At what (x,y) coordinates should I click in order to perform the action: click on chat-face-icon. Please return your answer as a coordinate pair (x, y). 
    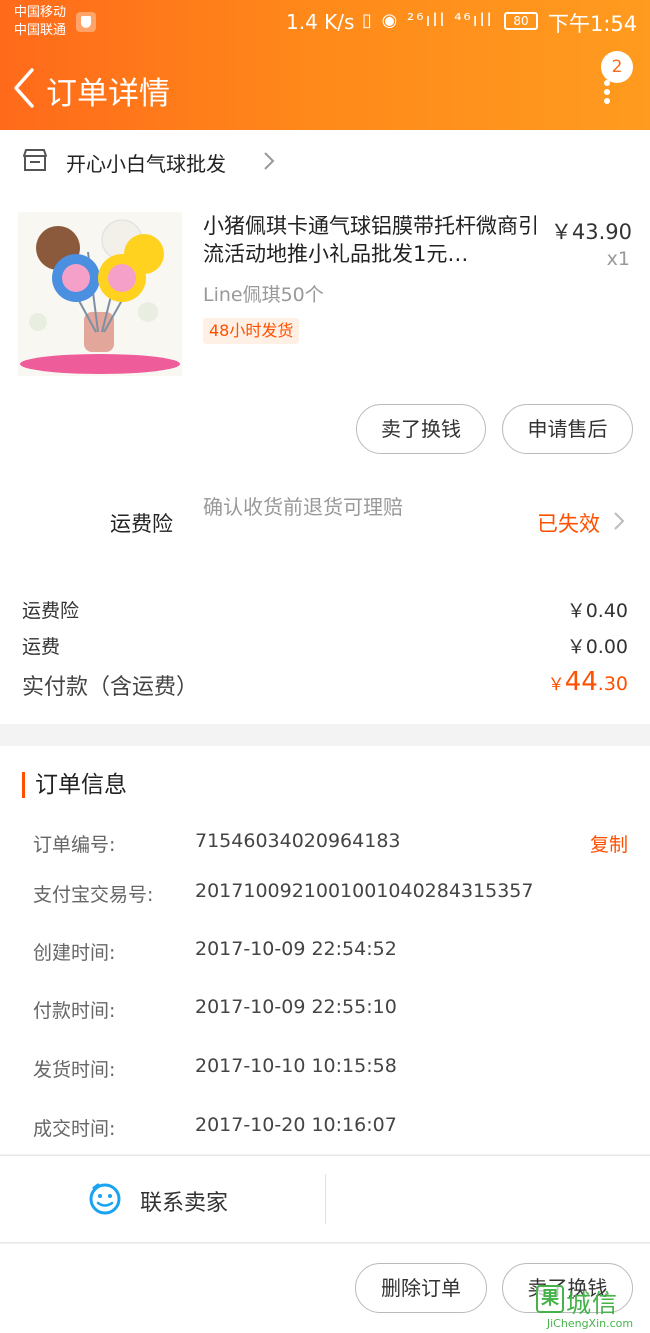
    Looking at the image, I should click on (105, 1199).